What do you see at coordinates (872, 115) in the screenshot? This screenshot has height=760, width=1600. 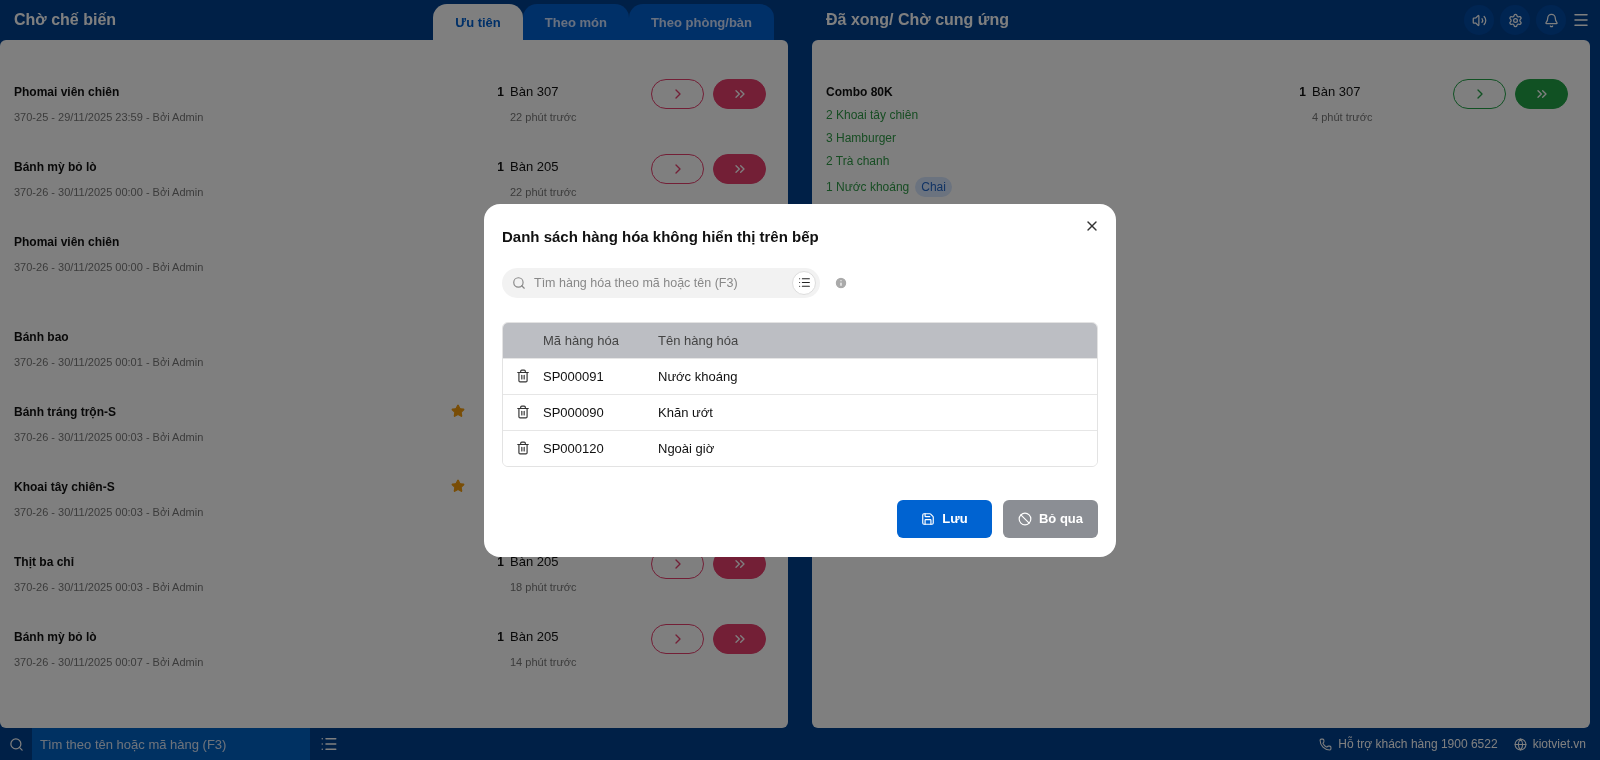 I see `sub-item: 2 Khoai tây chiên` at bounding box center [872, 115].